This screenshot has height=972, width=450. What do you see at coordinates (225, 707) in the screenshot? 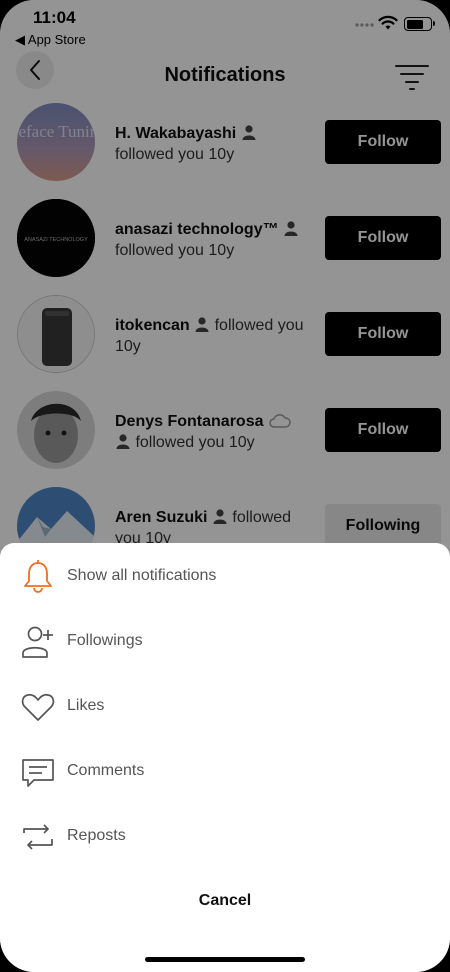
I see `option-likes: Likes` at bounding box center [225, 707].